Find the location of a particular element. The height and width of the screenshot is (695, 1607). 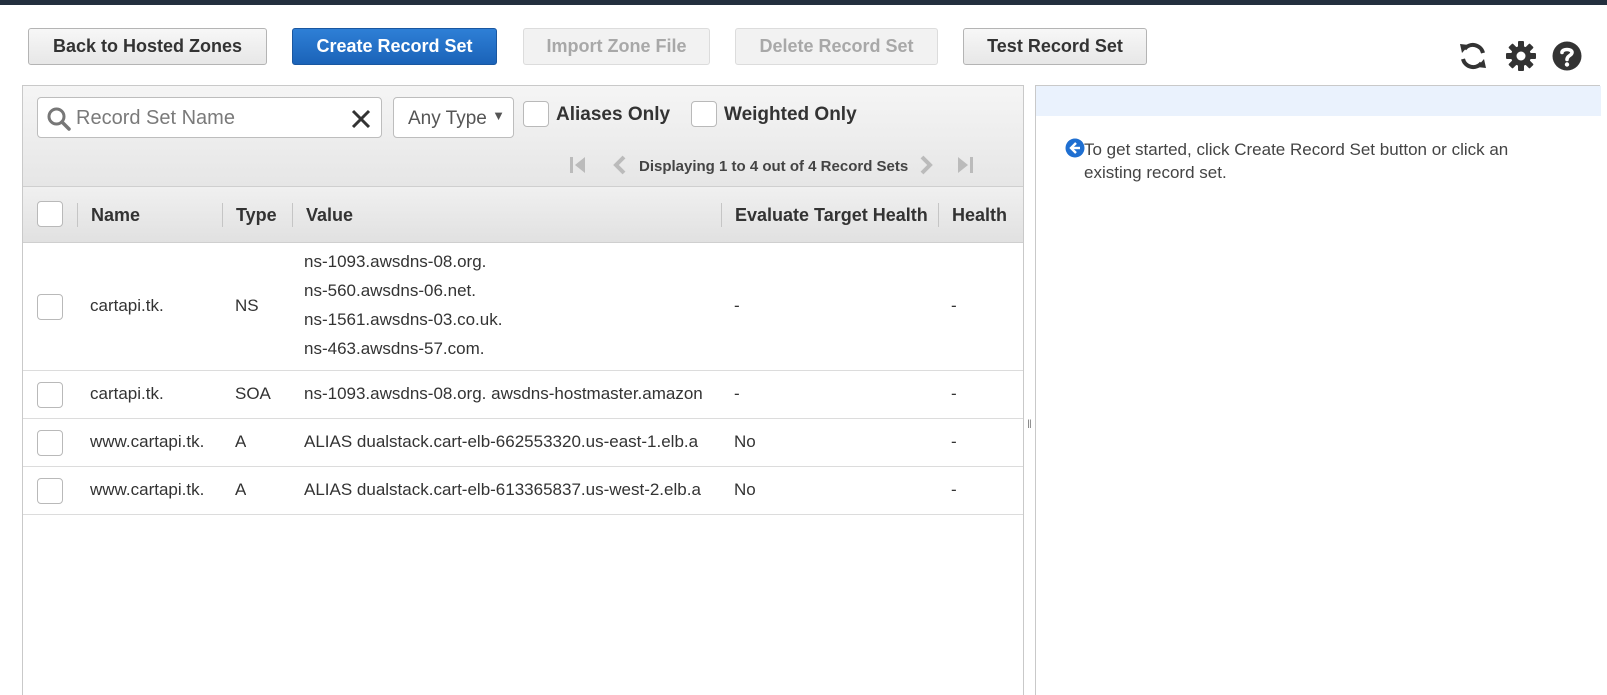

previous-page-icon is located at coordinates (620, 165).